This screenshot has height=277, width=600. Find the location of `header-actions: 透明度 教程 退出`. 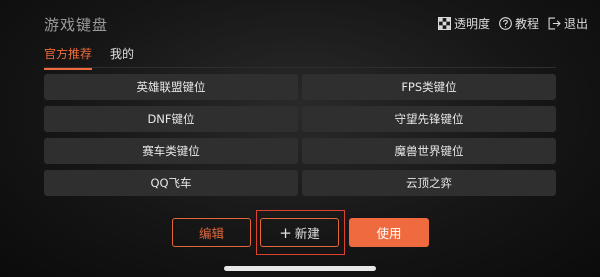

header-actions: 透明度 教程 退出 is located at coordinates (512, 23).